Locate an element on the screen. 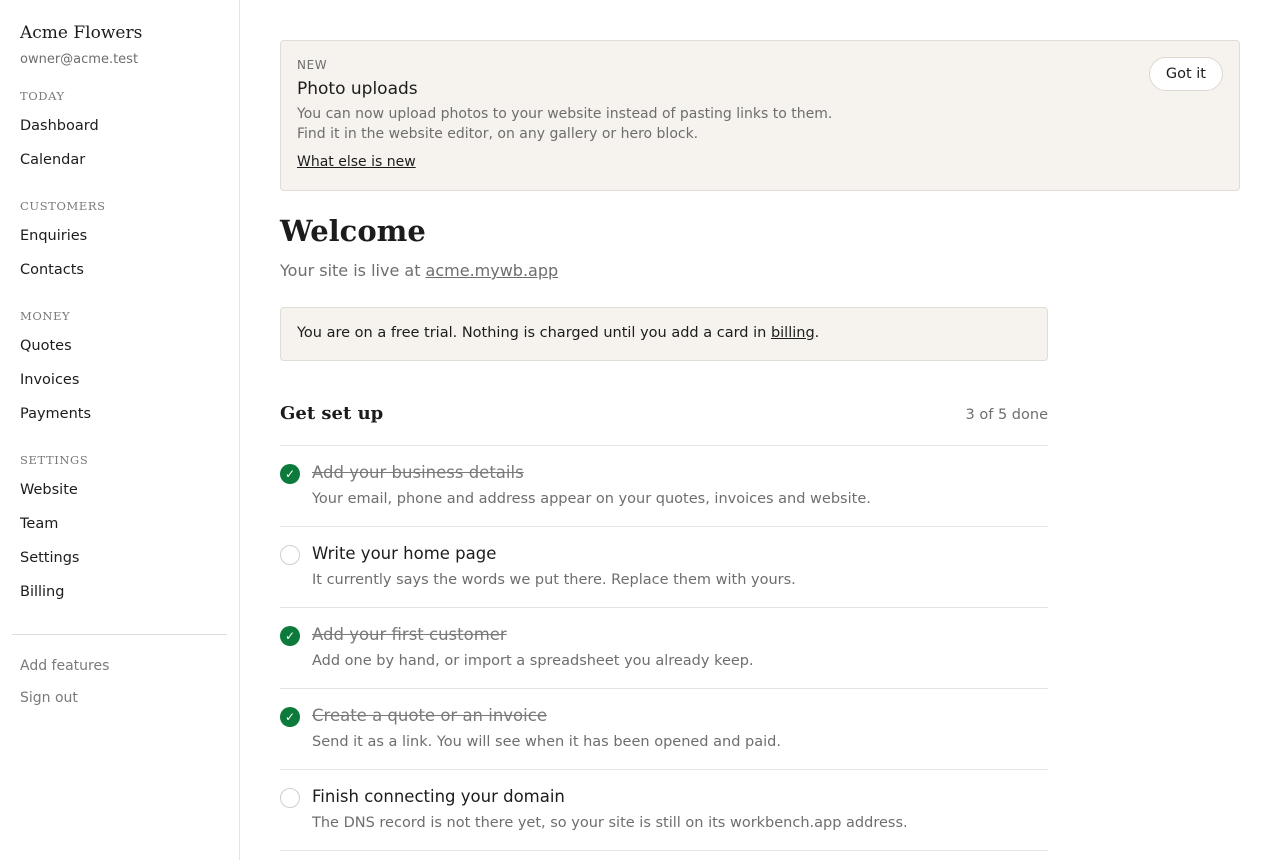  sidebar-item-contacts: Contacts is located at coordinates (52, 270).